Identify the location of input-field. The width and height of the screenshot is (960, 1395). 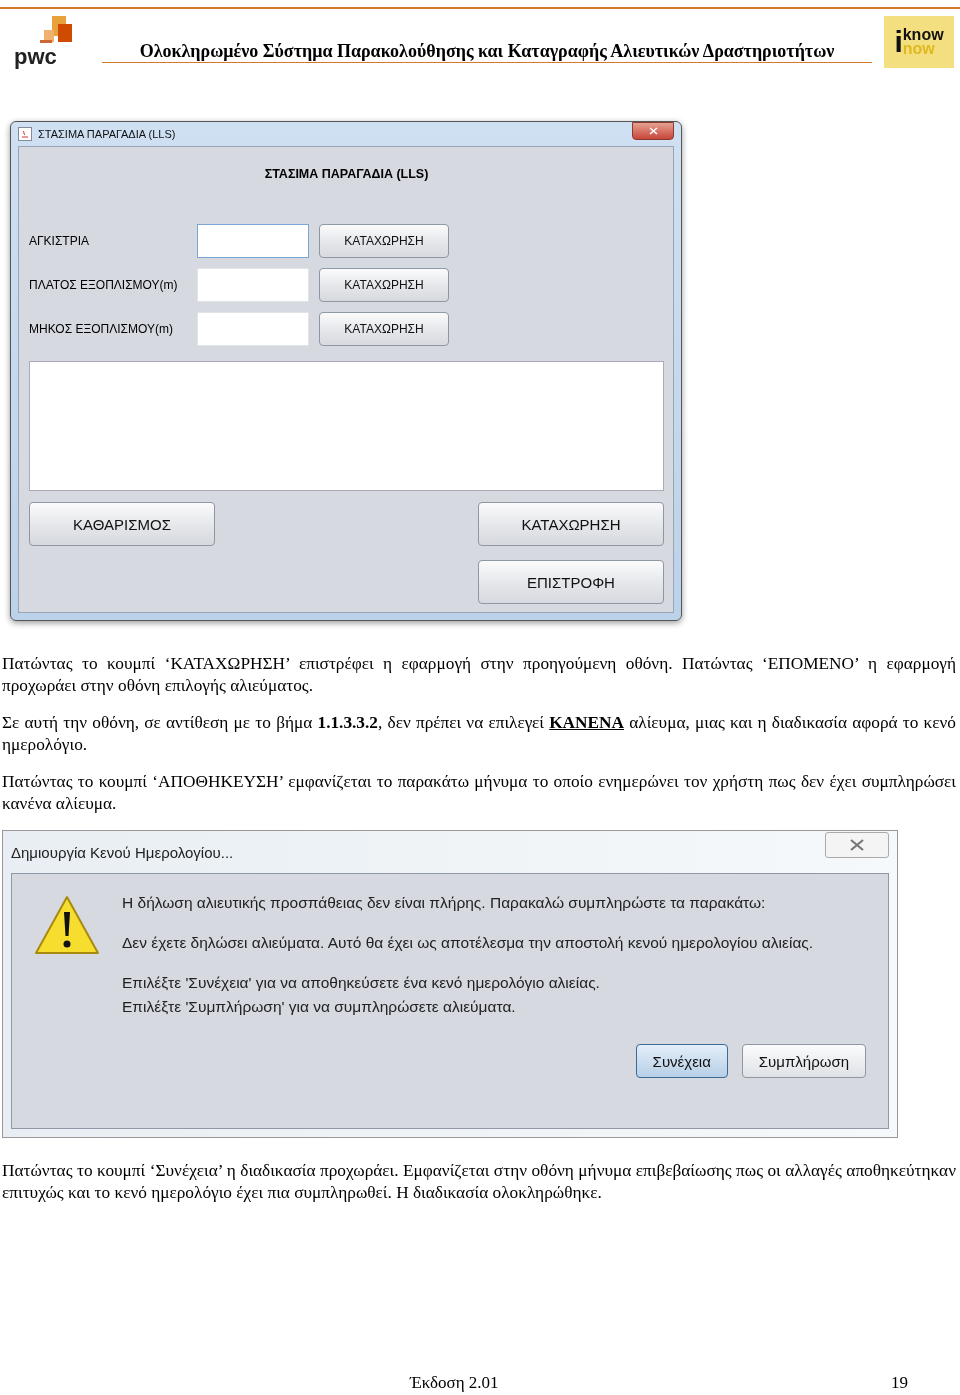
(253, 241).